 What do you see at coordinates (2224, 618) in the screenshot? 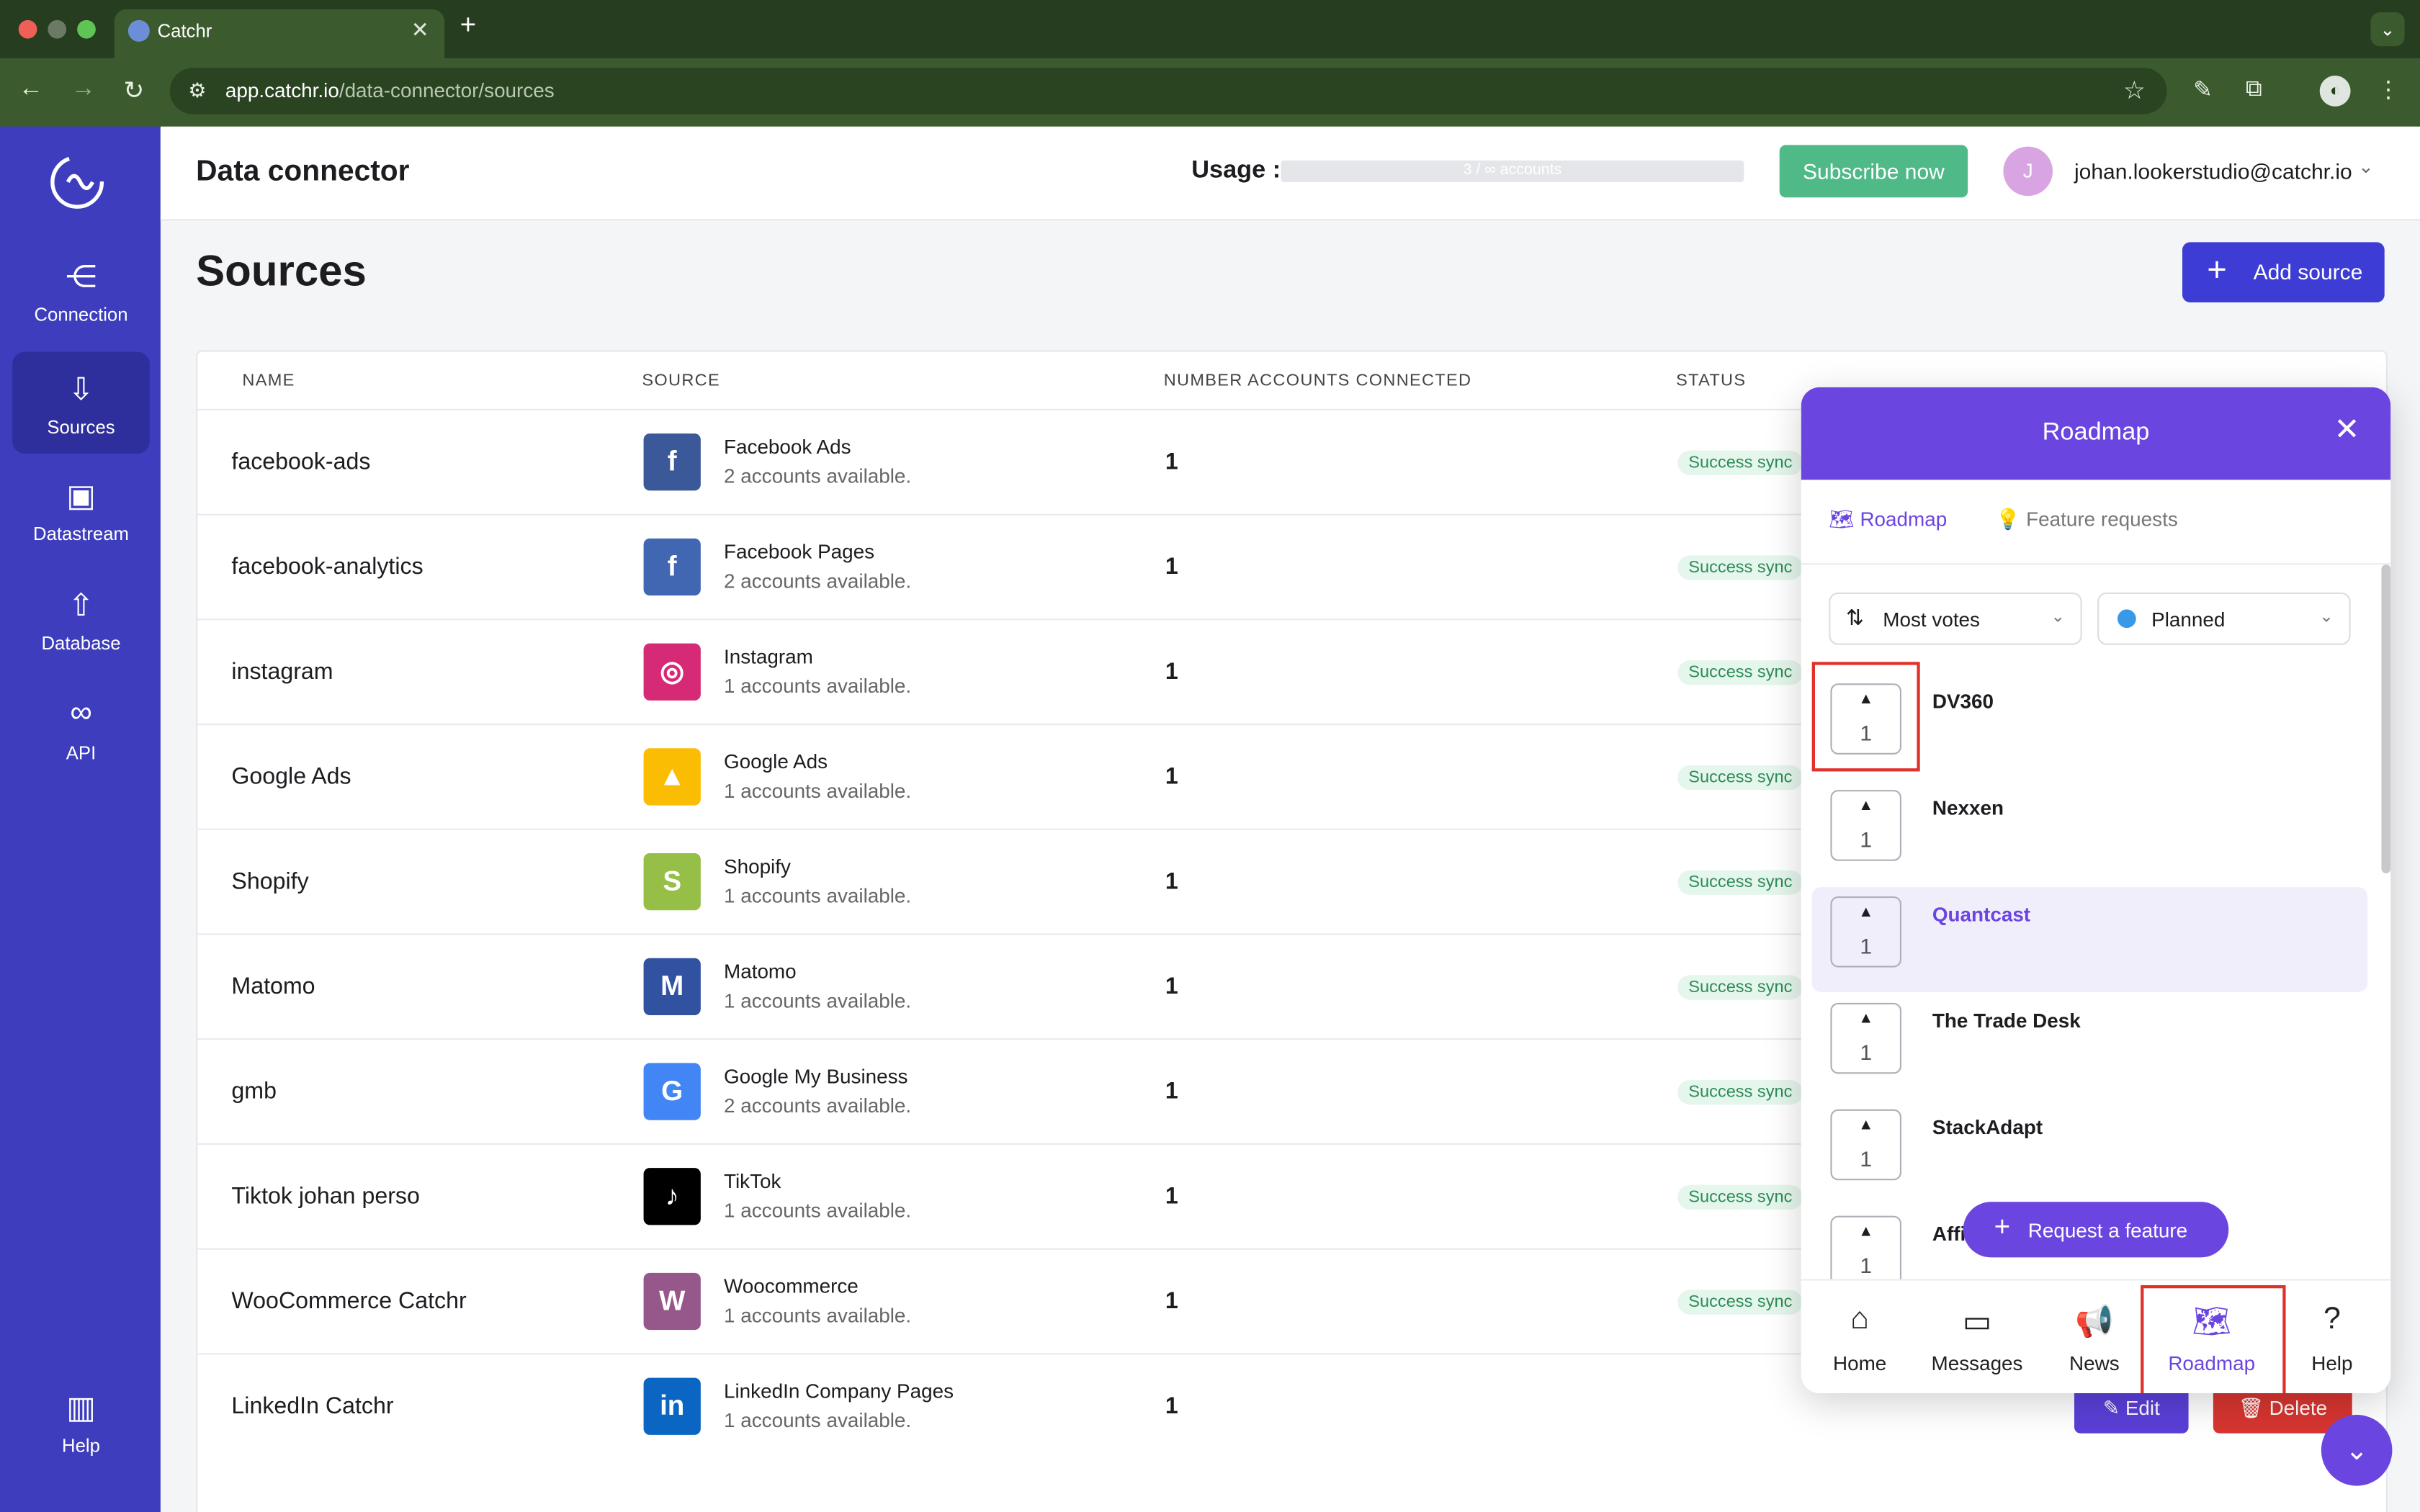
I see `status-filter-select: Planned ⌄` at bounding box center [2224, 618].